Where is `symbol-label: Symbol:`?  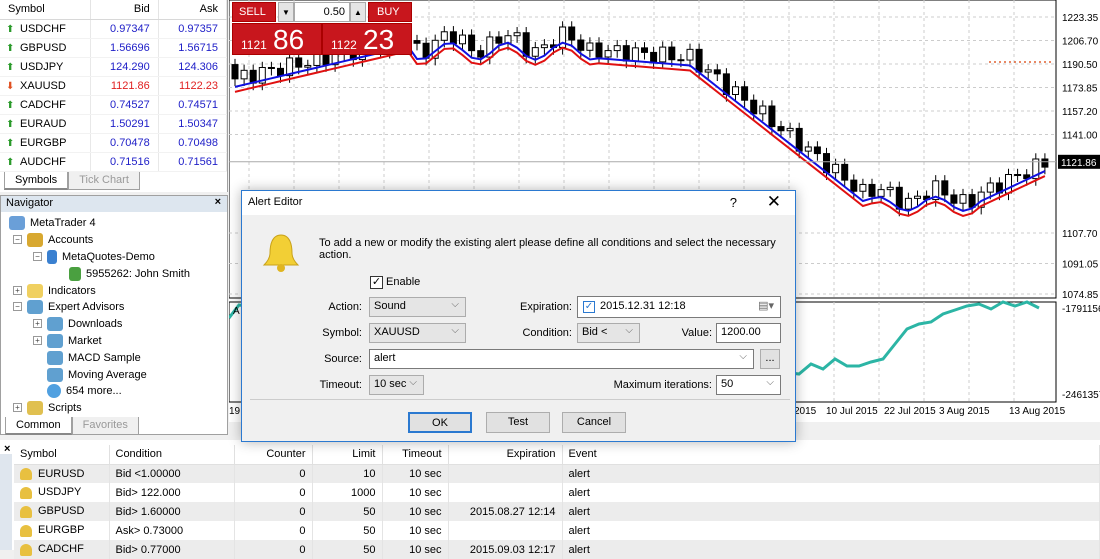
symbol-label: Symbol: is located at coordinates (342, 333).